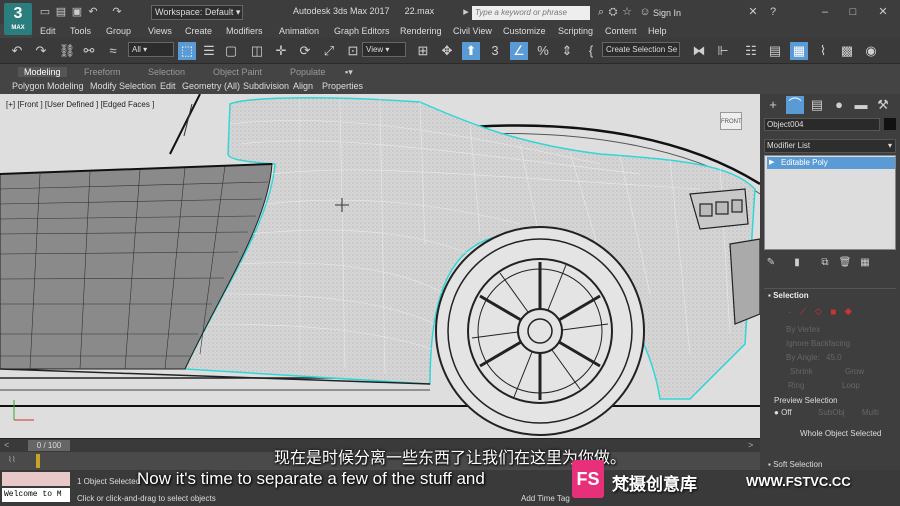 The height and width of the screenshot is (506, 900). Describe the element at coordinates (825, 12) in the screenshot. I see `minimize-icon: –` at that location.